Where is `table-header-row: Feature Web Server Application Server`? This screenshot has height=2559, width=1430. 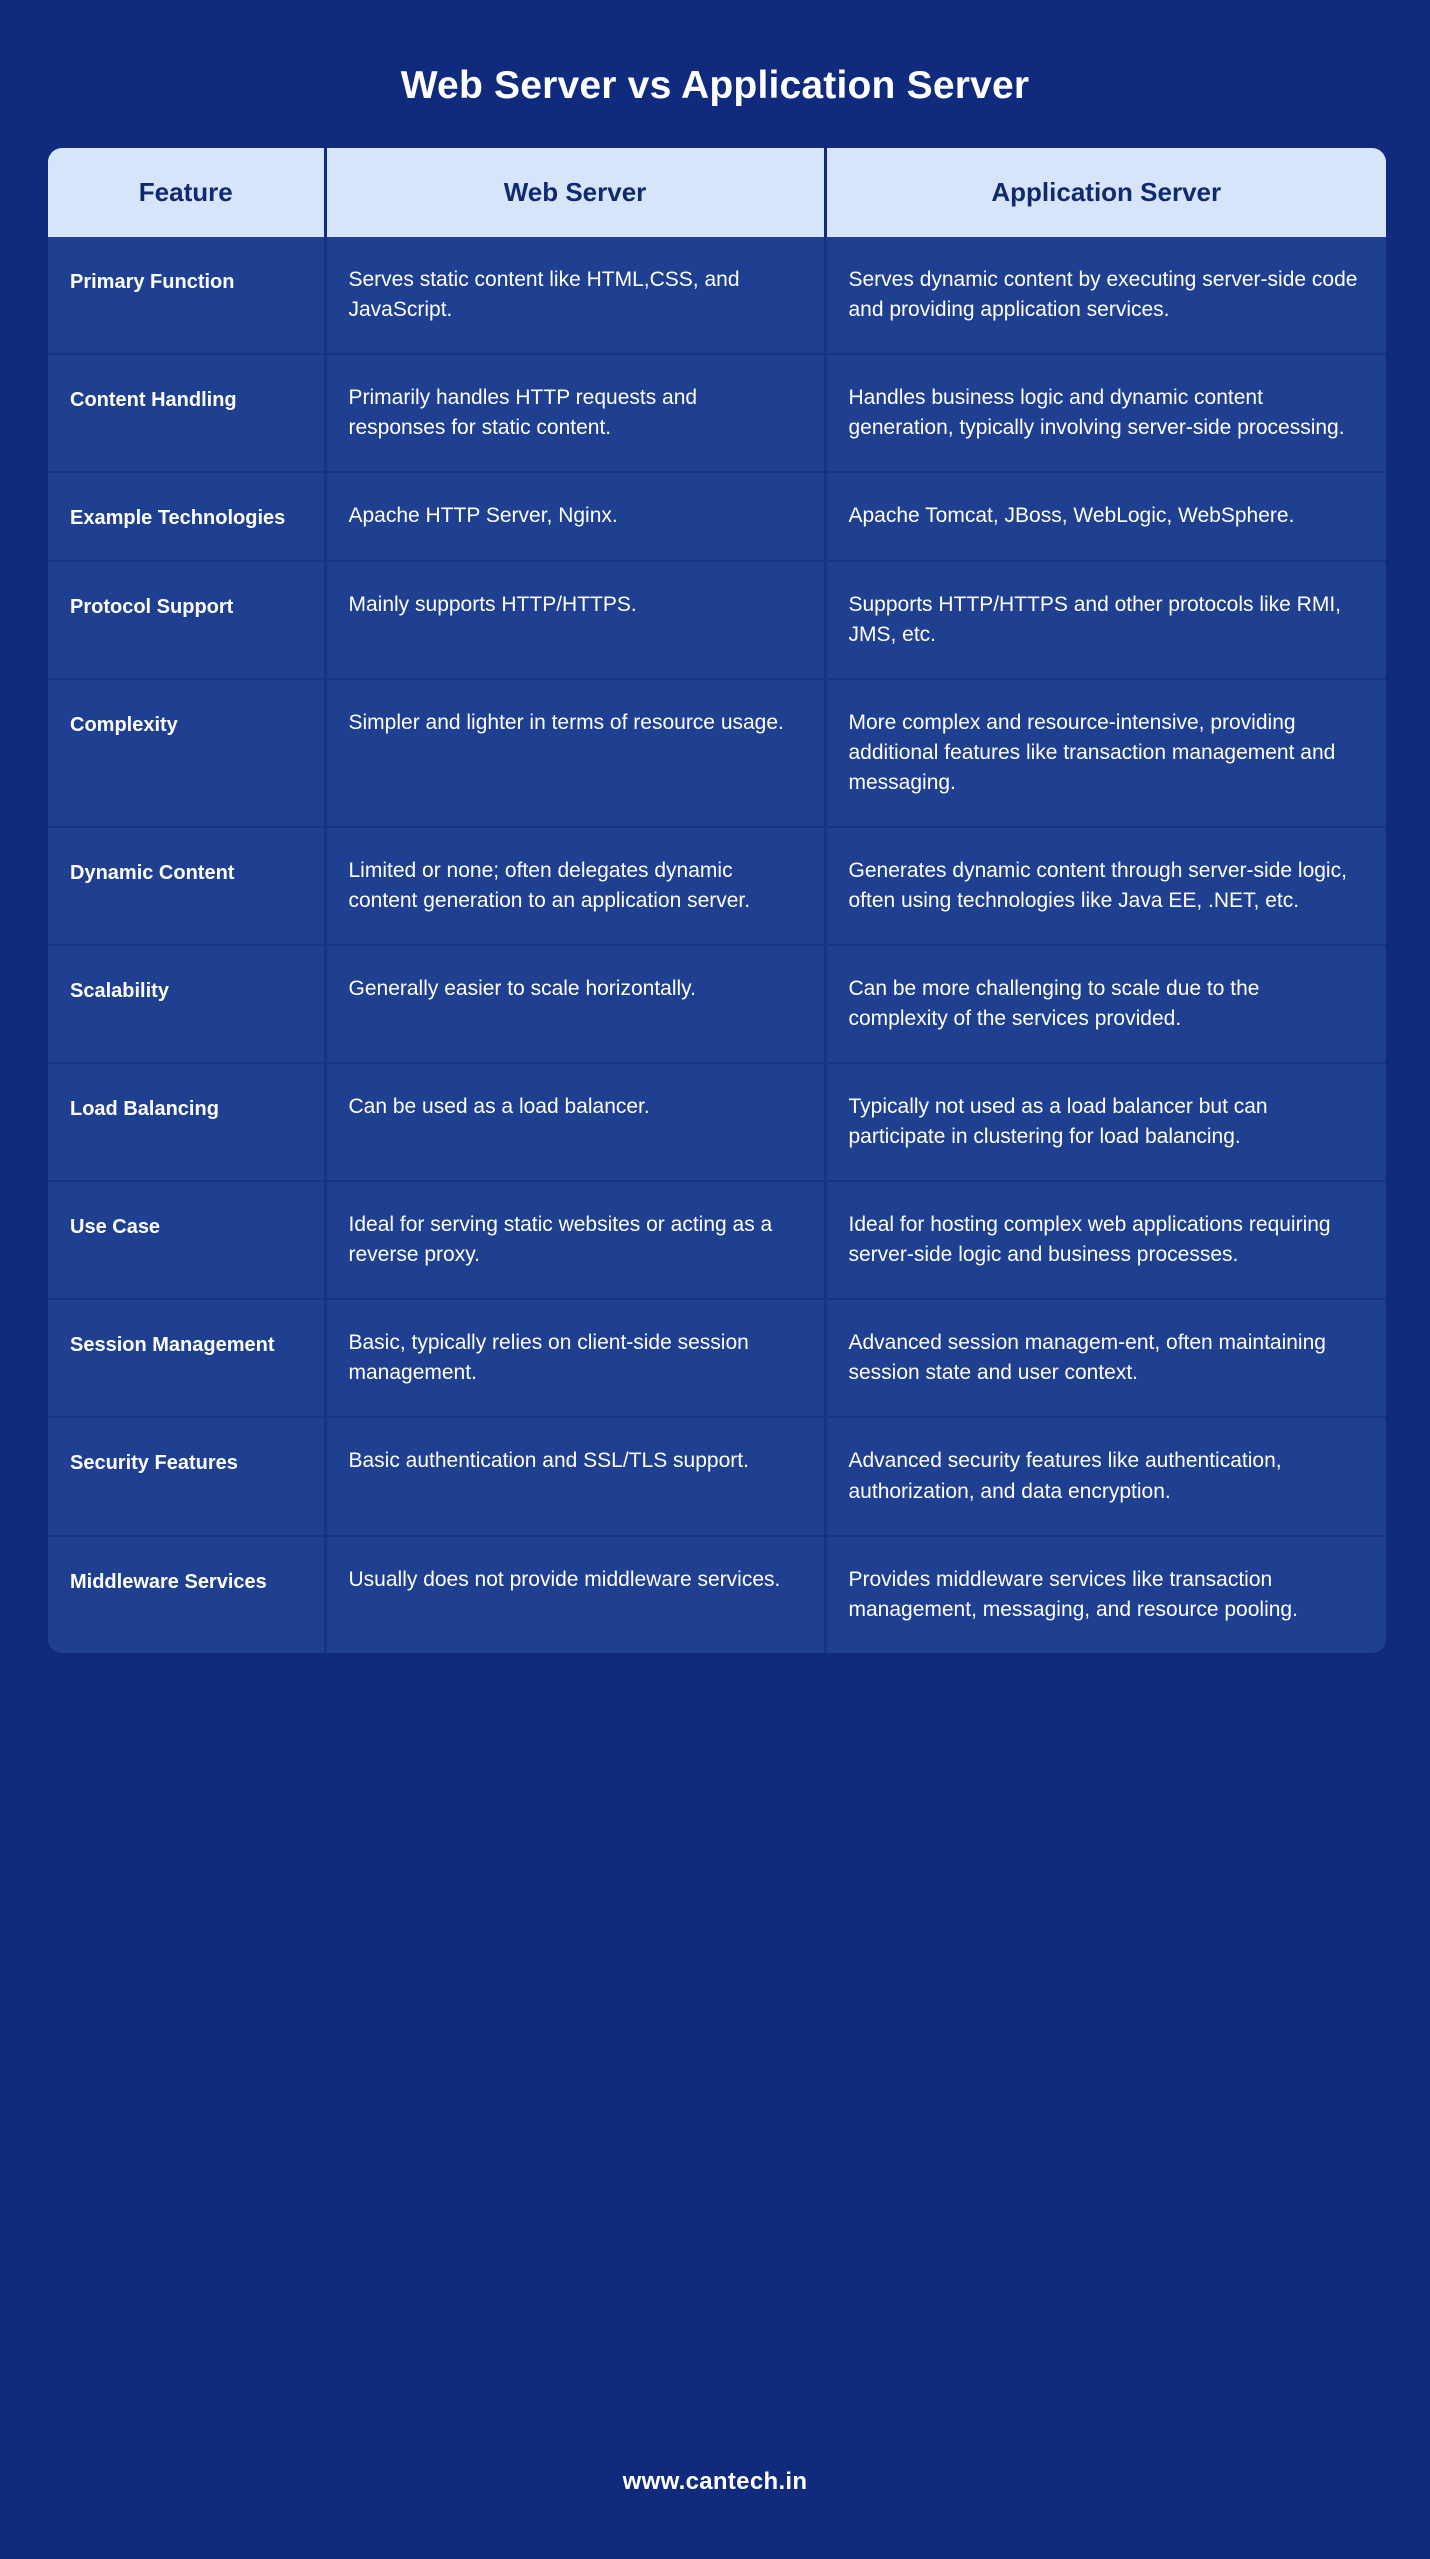 table-header-row: Feature Web Server Application Server is located at coordinates (717, 192).